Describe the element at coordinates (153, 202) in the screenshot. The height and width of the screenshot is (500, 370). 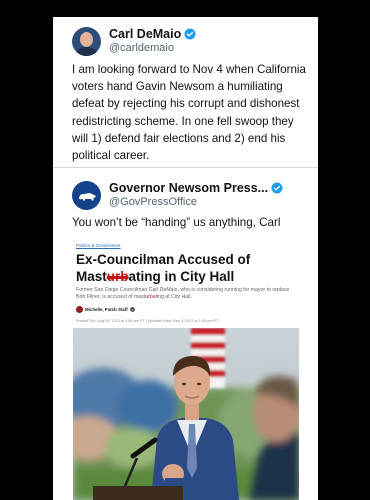
I see `tweet2-handle: @GovPressOffice` at that location.